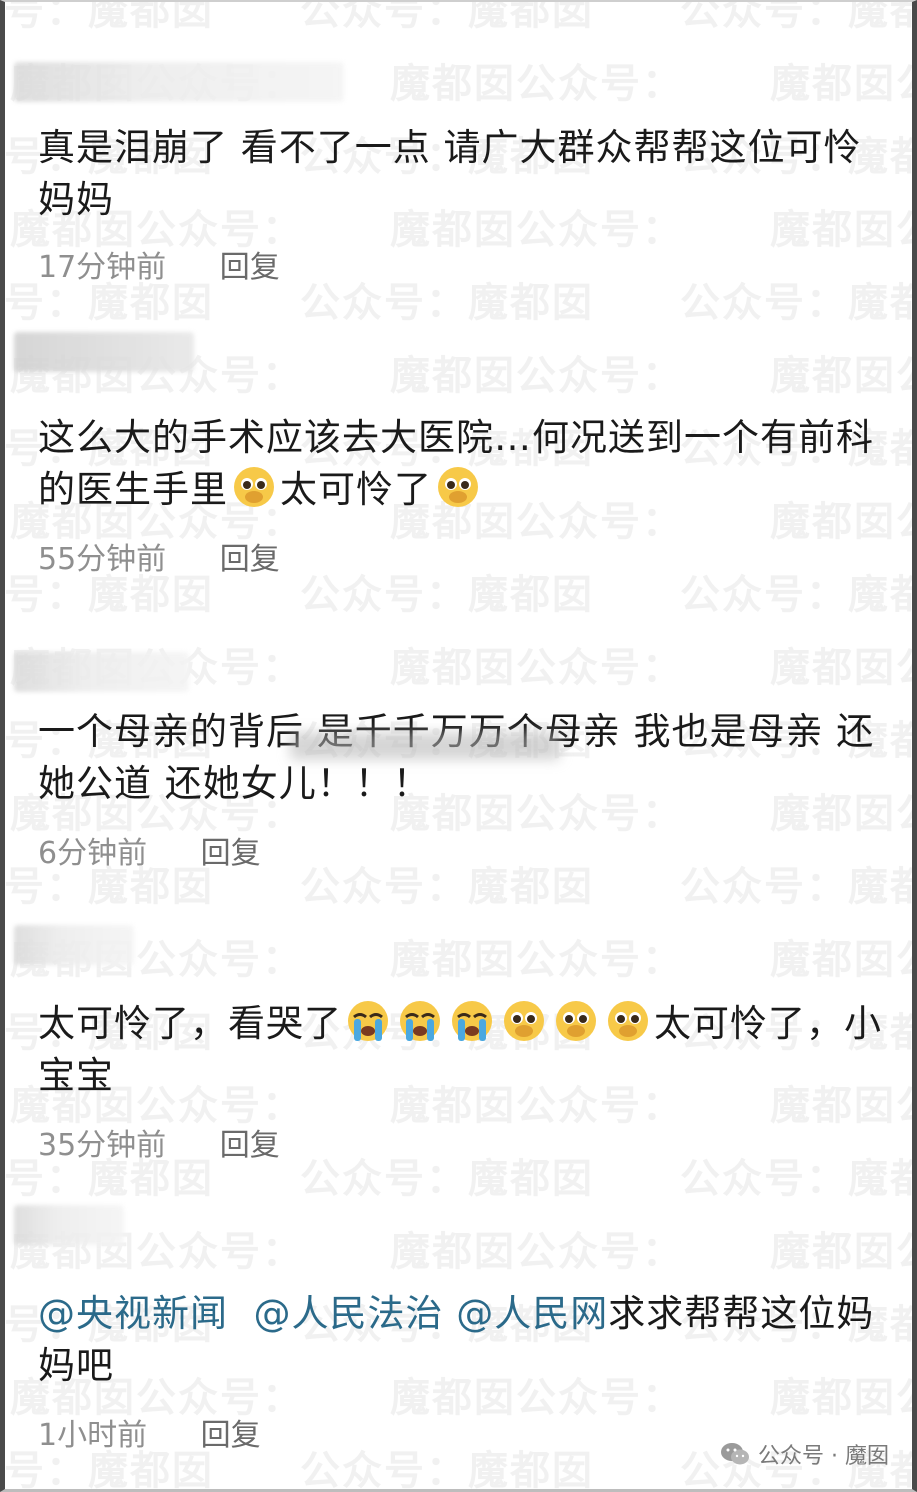 The image size is (917, 1492). Describe the element at coordinates (468, 464) in the screenshot. I see `comment-text: 这么大的手术应该去大医院…何况送到一个有前科的医生手里 太可怜了` at that location.